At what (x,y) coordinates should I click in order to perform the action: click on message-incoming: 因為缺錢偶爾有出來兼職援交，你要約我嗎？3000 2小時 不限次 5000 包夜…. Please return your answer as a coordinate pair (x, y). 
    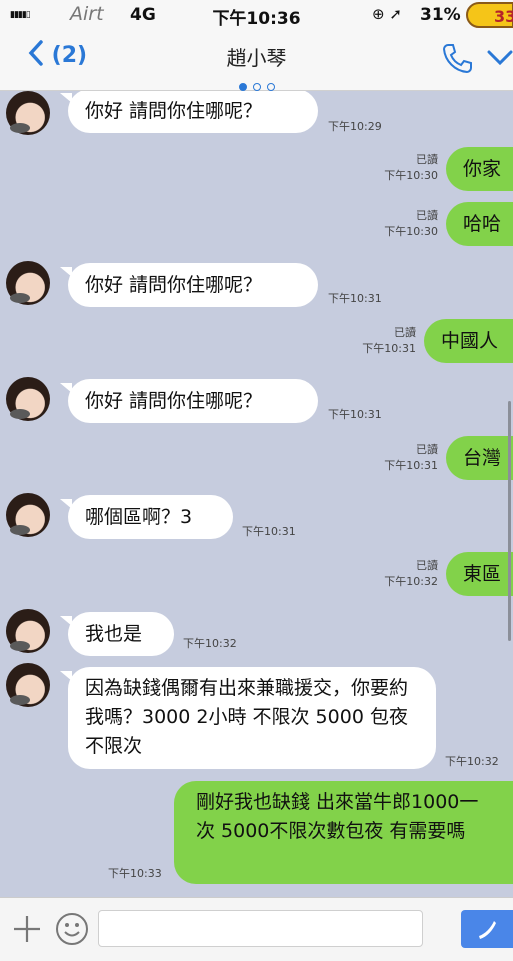
    Looking at the image, I should click on (248, 718).